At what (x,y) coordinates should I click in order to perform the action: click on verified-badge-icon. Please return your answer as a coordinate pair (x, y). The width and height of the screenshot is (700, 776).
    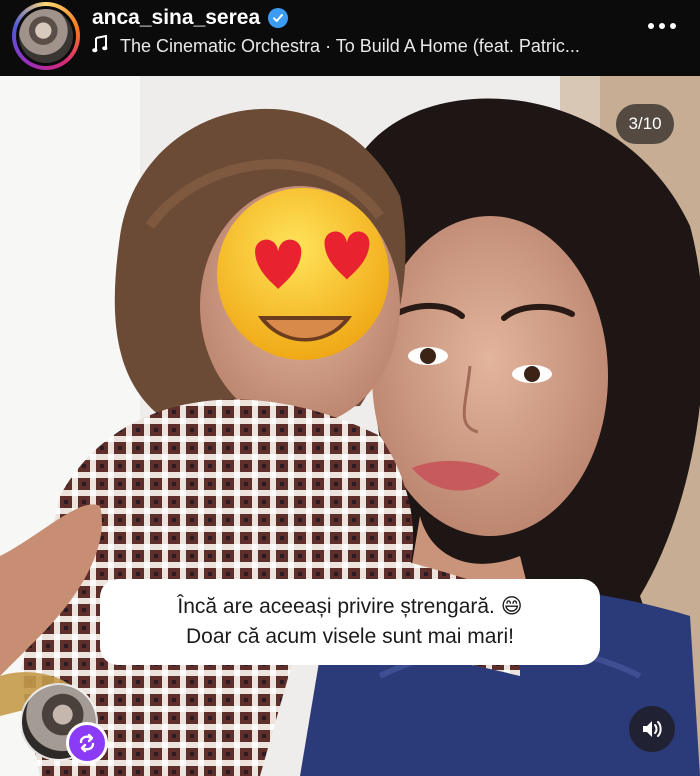
    Looking at the image, I should click on (278, 18).